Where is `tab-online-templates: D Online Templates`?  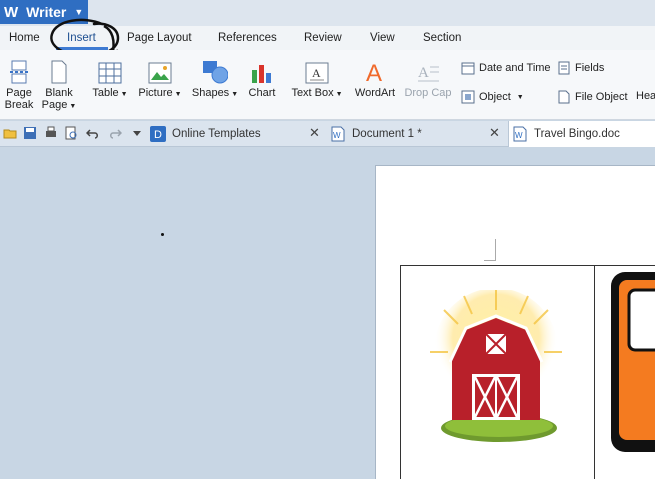
tab-online-templates: D Online Templates is located at coordinates (237, 134).